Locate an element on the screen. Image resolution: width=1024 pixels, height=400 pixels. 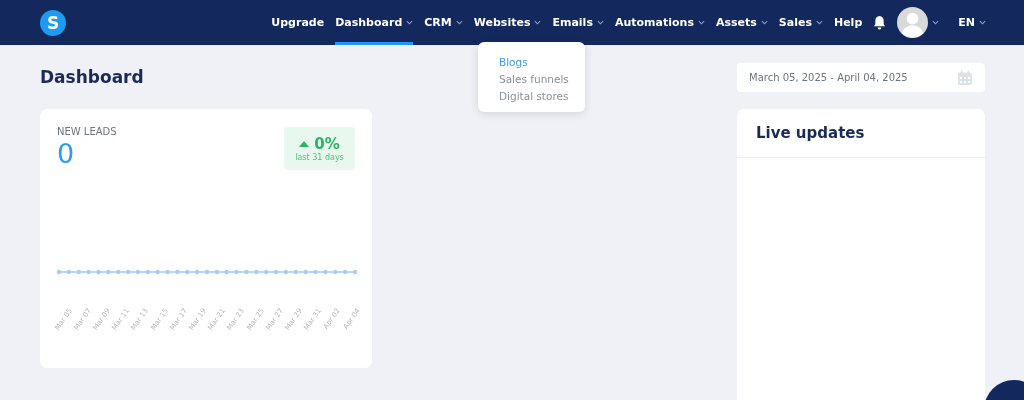
up-triangle-icon is located at coordinates (304, 144).